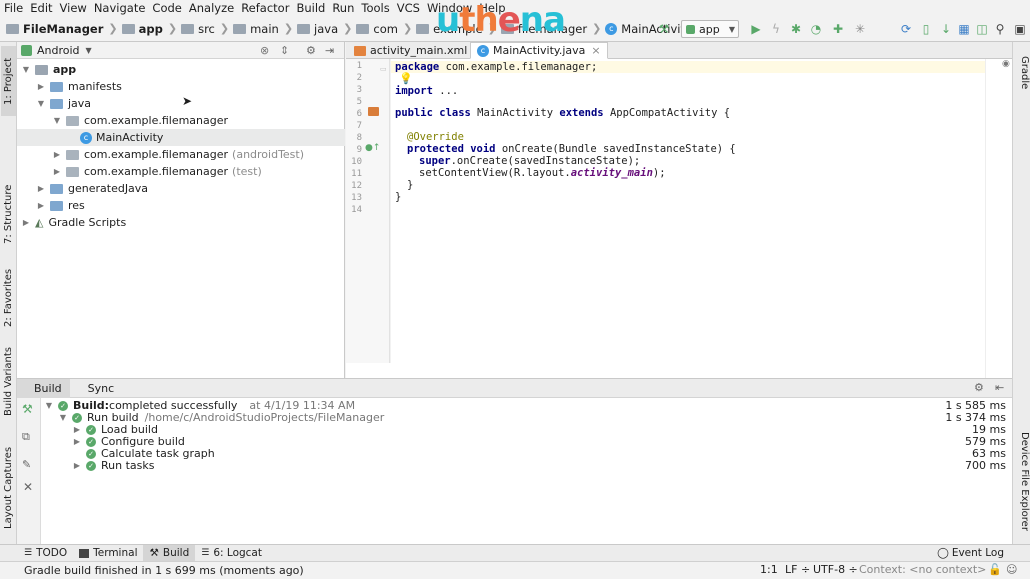 The width and height of the screenshot is (1030, 579). Describe the element at coordinates (356, 174) in the screenshot. I see `line-number: 11` at that location.